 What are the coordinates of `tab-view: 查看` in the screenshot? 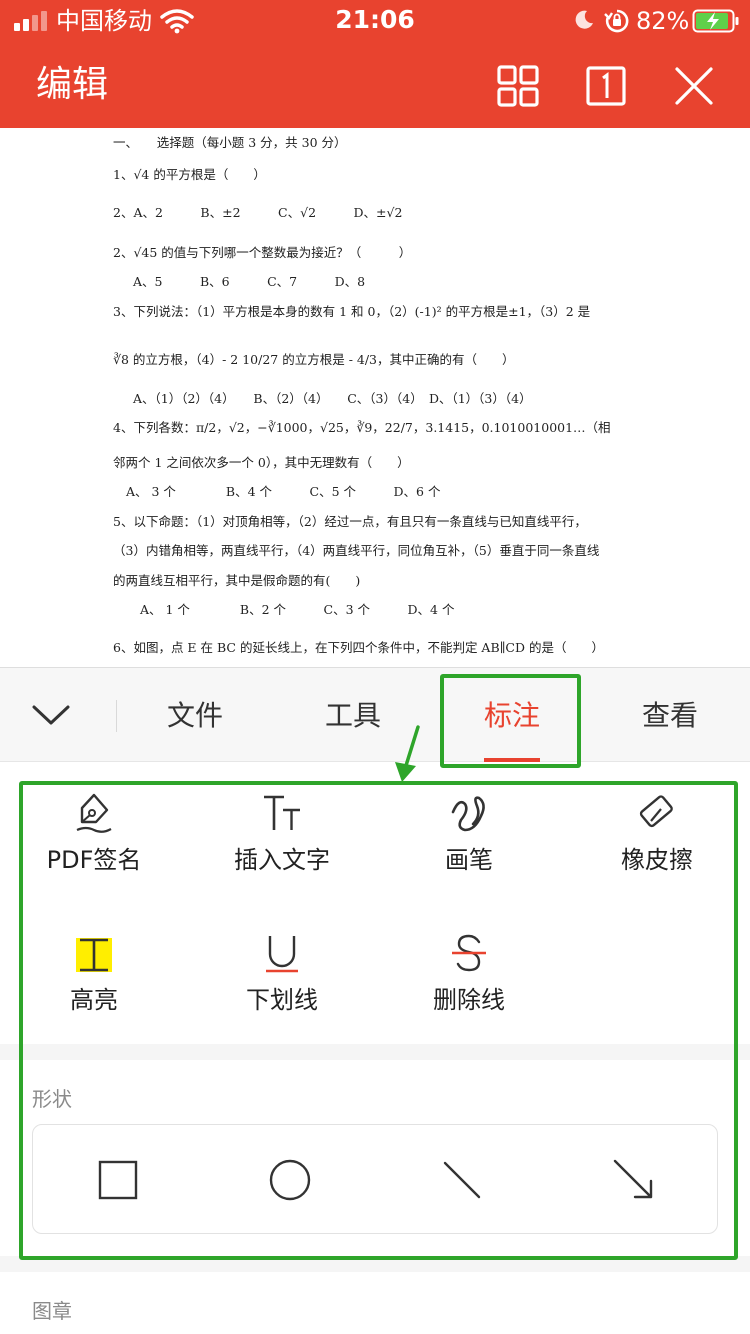 It's located at (670, 716).